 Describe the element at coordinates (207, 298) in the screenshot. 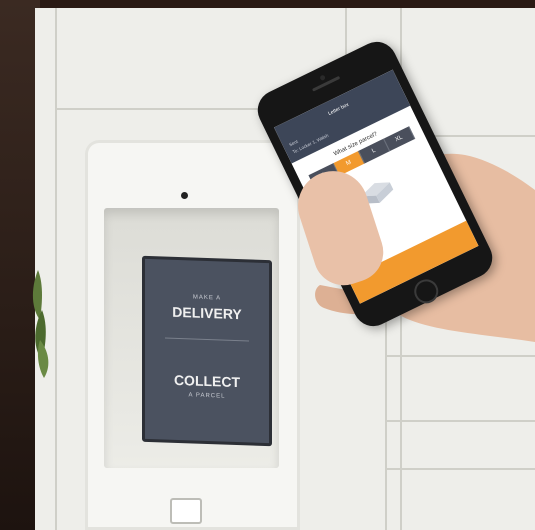

I see `delivery-prompt-small: MAKE A` at that location.